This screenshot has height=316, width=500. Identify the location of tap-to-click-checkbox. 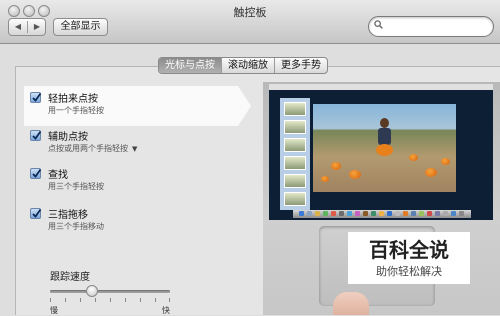
(36, 97).